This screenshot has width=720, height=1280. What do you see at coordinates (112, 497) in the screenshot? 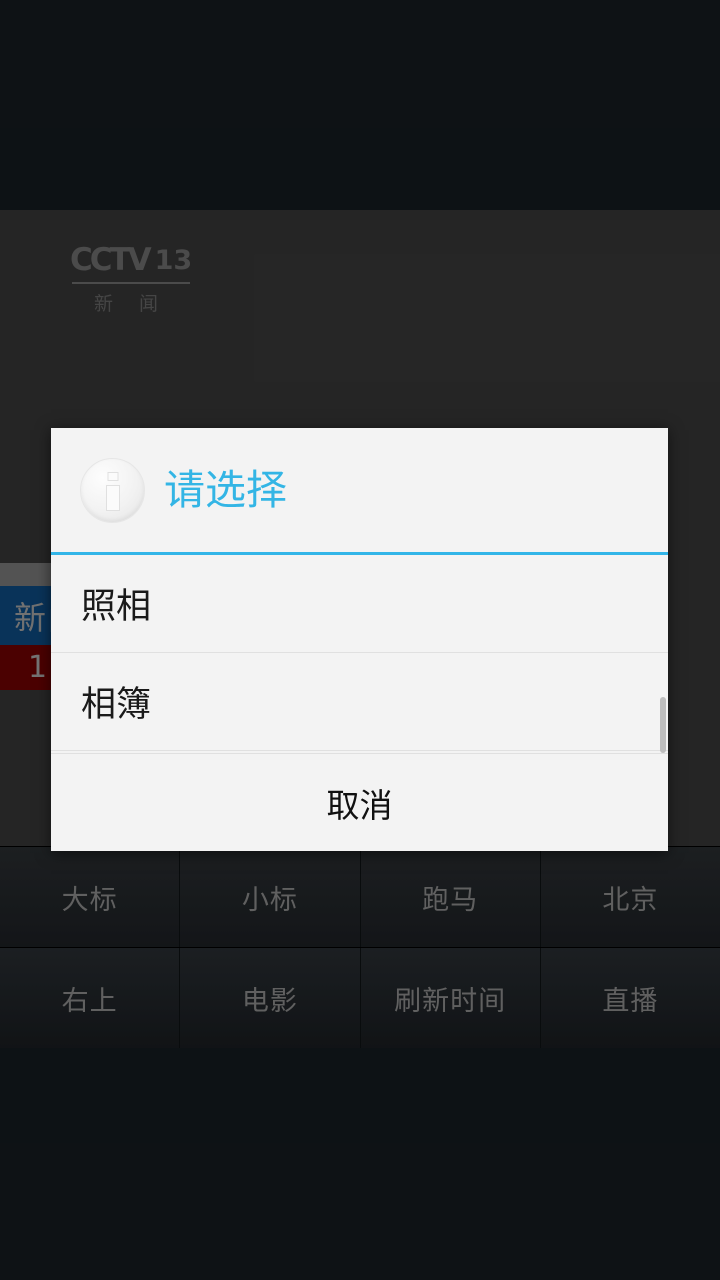
I see `info-icon-stem` at bounding box center [112, 497].